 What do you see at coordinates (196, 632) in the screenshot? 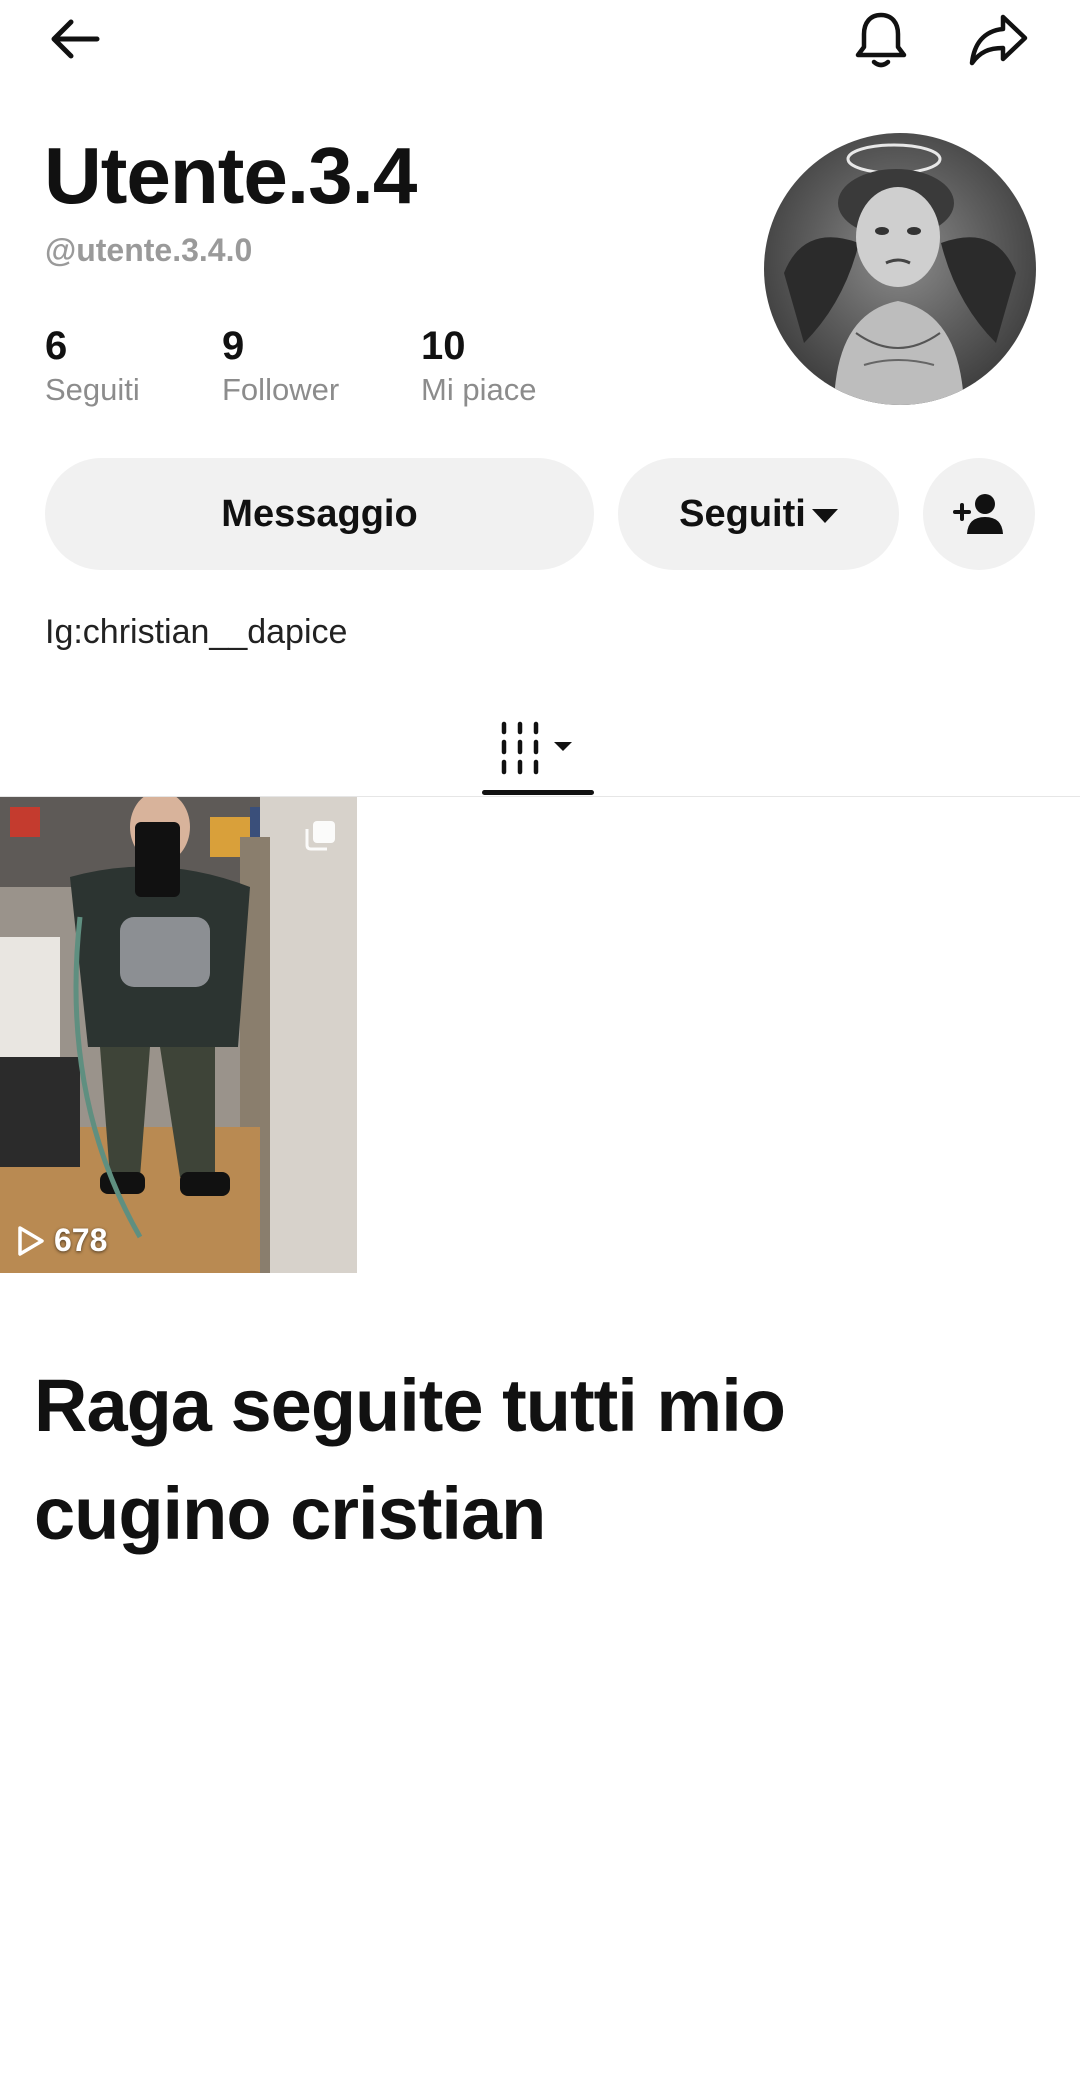
I see `profile-bio: Ig:christian__dapice` at bounding box center [196, 632].